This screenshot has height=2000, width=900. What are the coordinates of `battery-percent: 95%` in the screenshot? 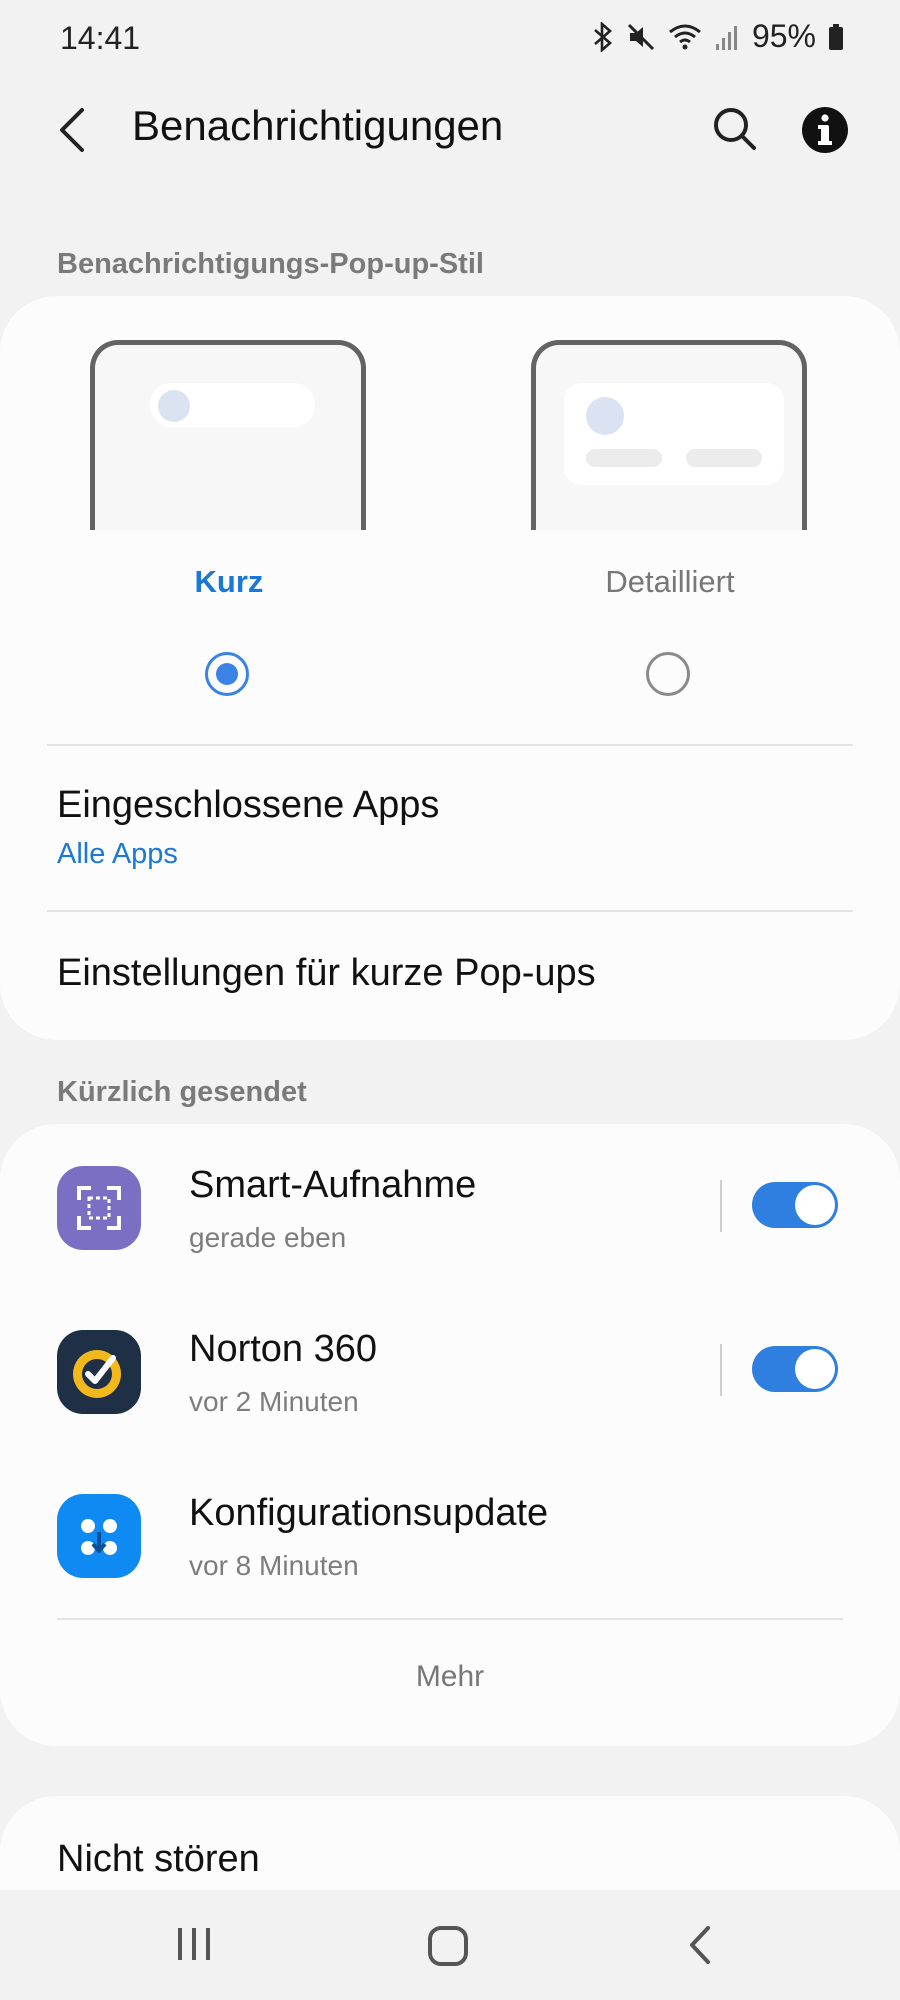 It's located at (783, 36).